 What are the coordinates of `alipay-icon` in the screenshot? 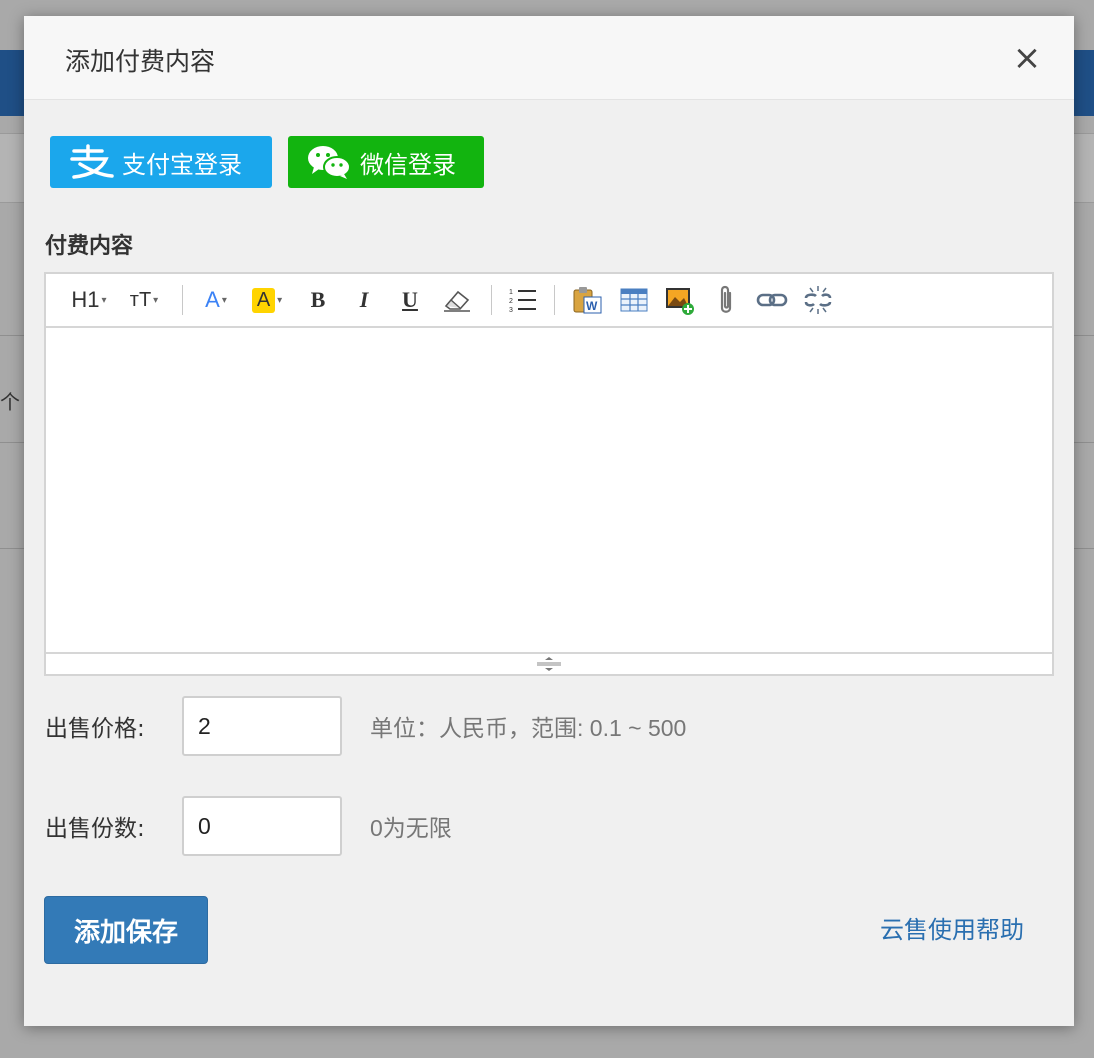 It's located at (91, 162).